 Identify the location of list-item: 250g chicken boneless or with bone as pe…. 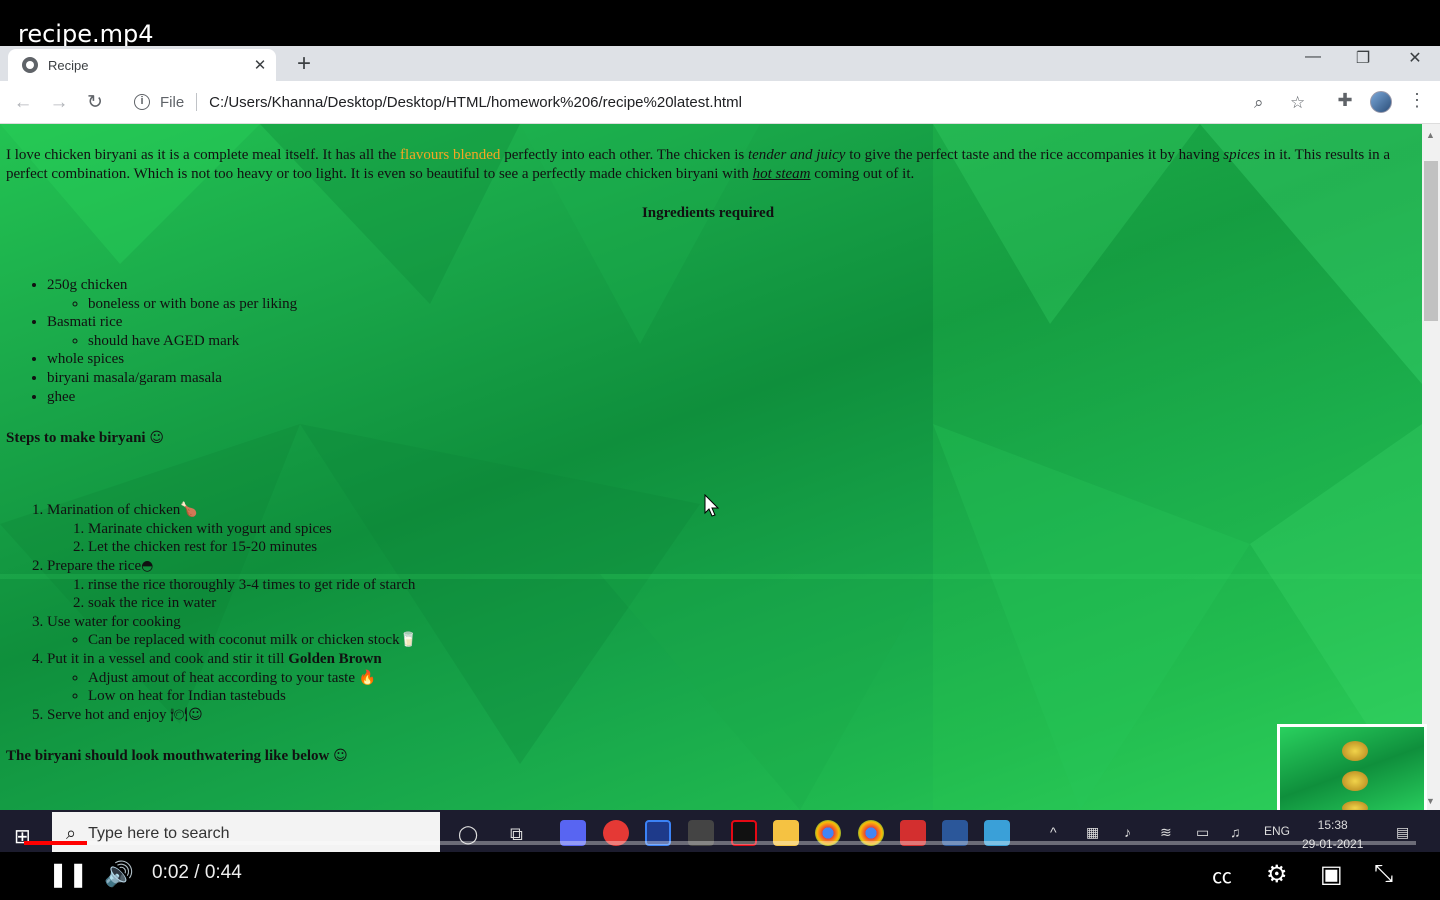
(728, 294).